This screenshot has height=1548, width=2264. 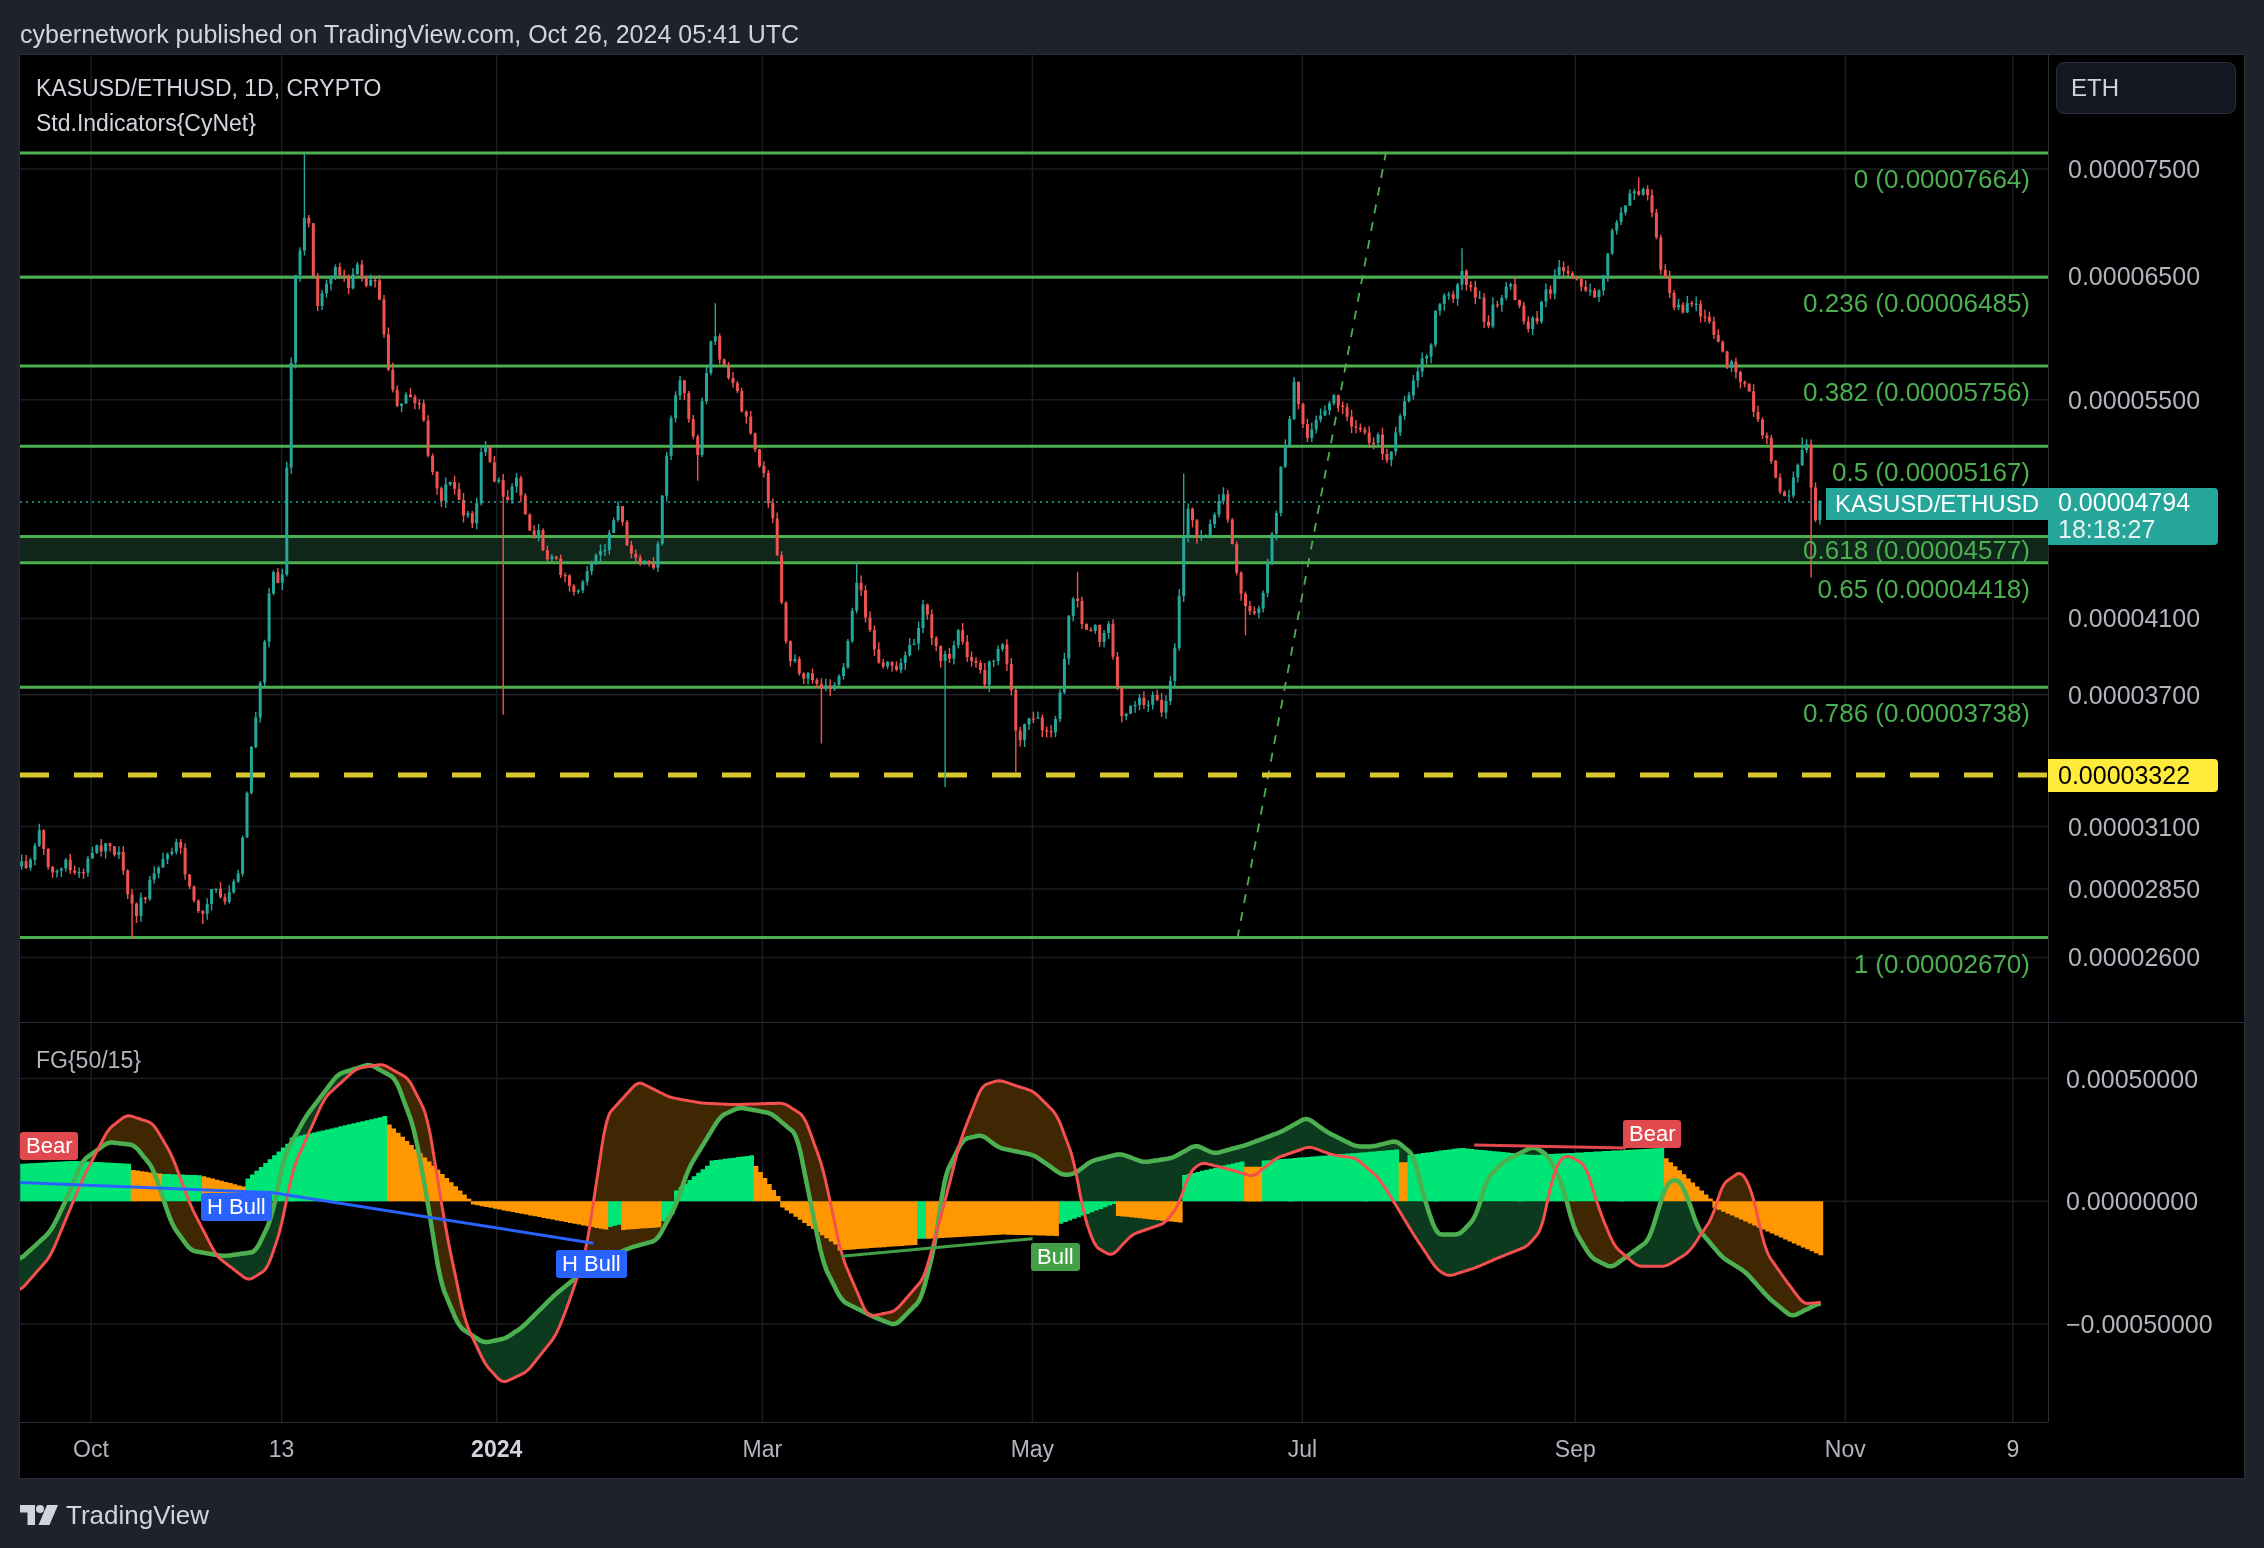 What do you see at coordinates (1916, 303) in the screenshot?
I see `fib-level-label: 0.236 (0.00006485)` at bounding box center [1916, 303].